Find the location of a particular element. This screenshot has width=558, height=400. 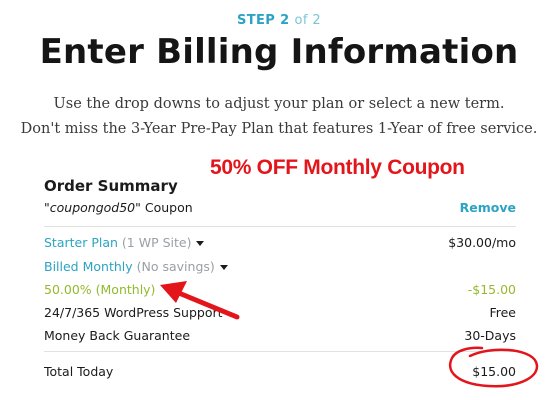

total-amount: $15.00 is located at coordinates (494, 371).